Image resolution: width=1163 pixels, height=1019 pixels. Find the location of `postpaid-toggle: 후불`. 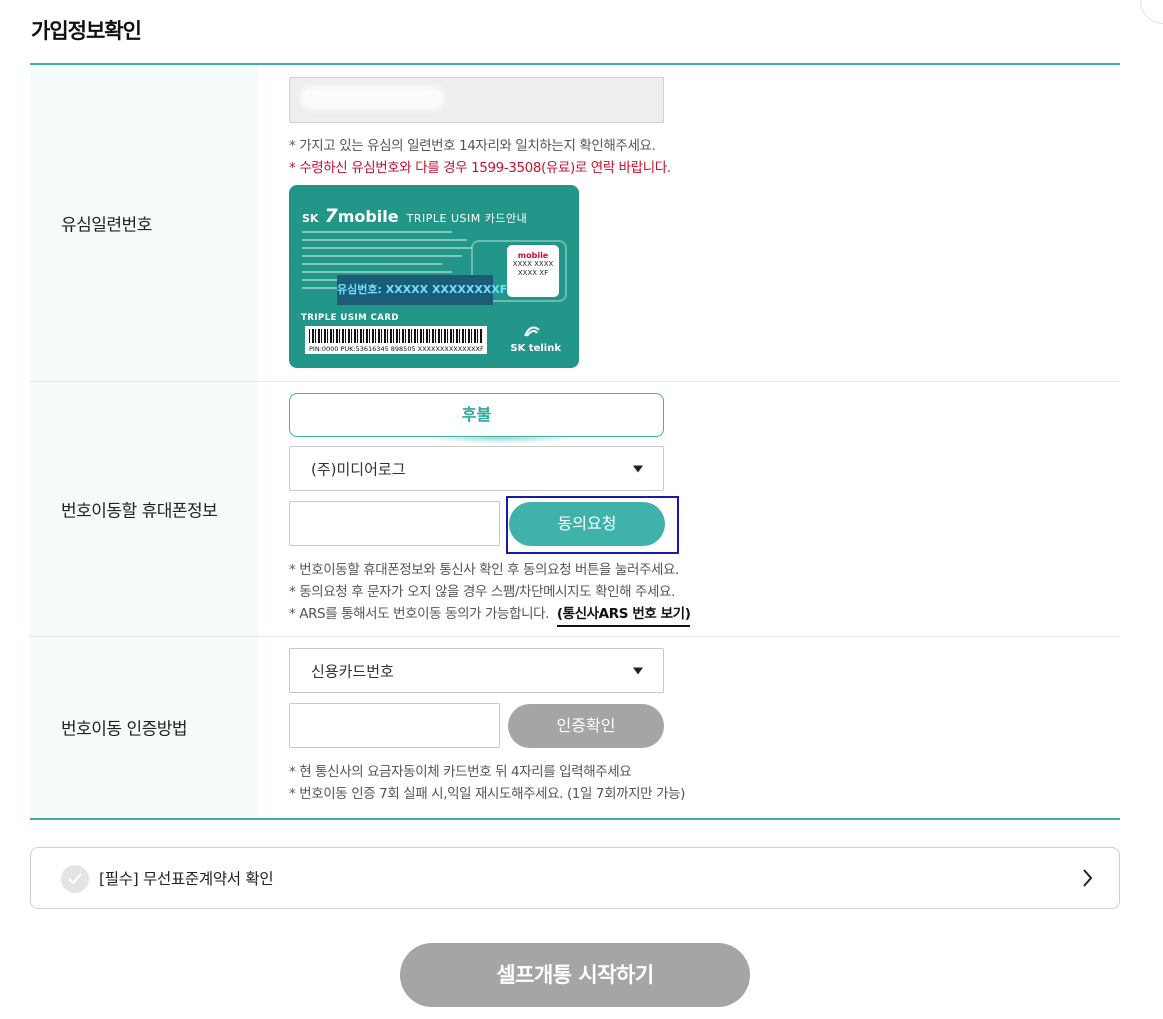

postpaid-toggle: 후불 is located at coordinates (476, 415).